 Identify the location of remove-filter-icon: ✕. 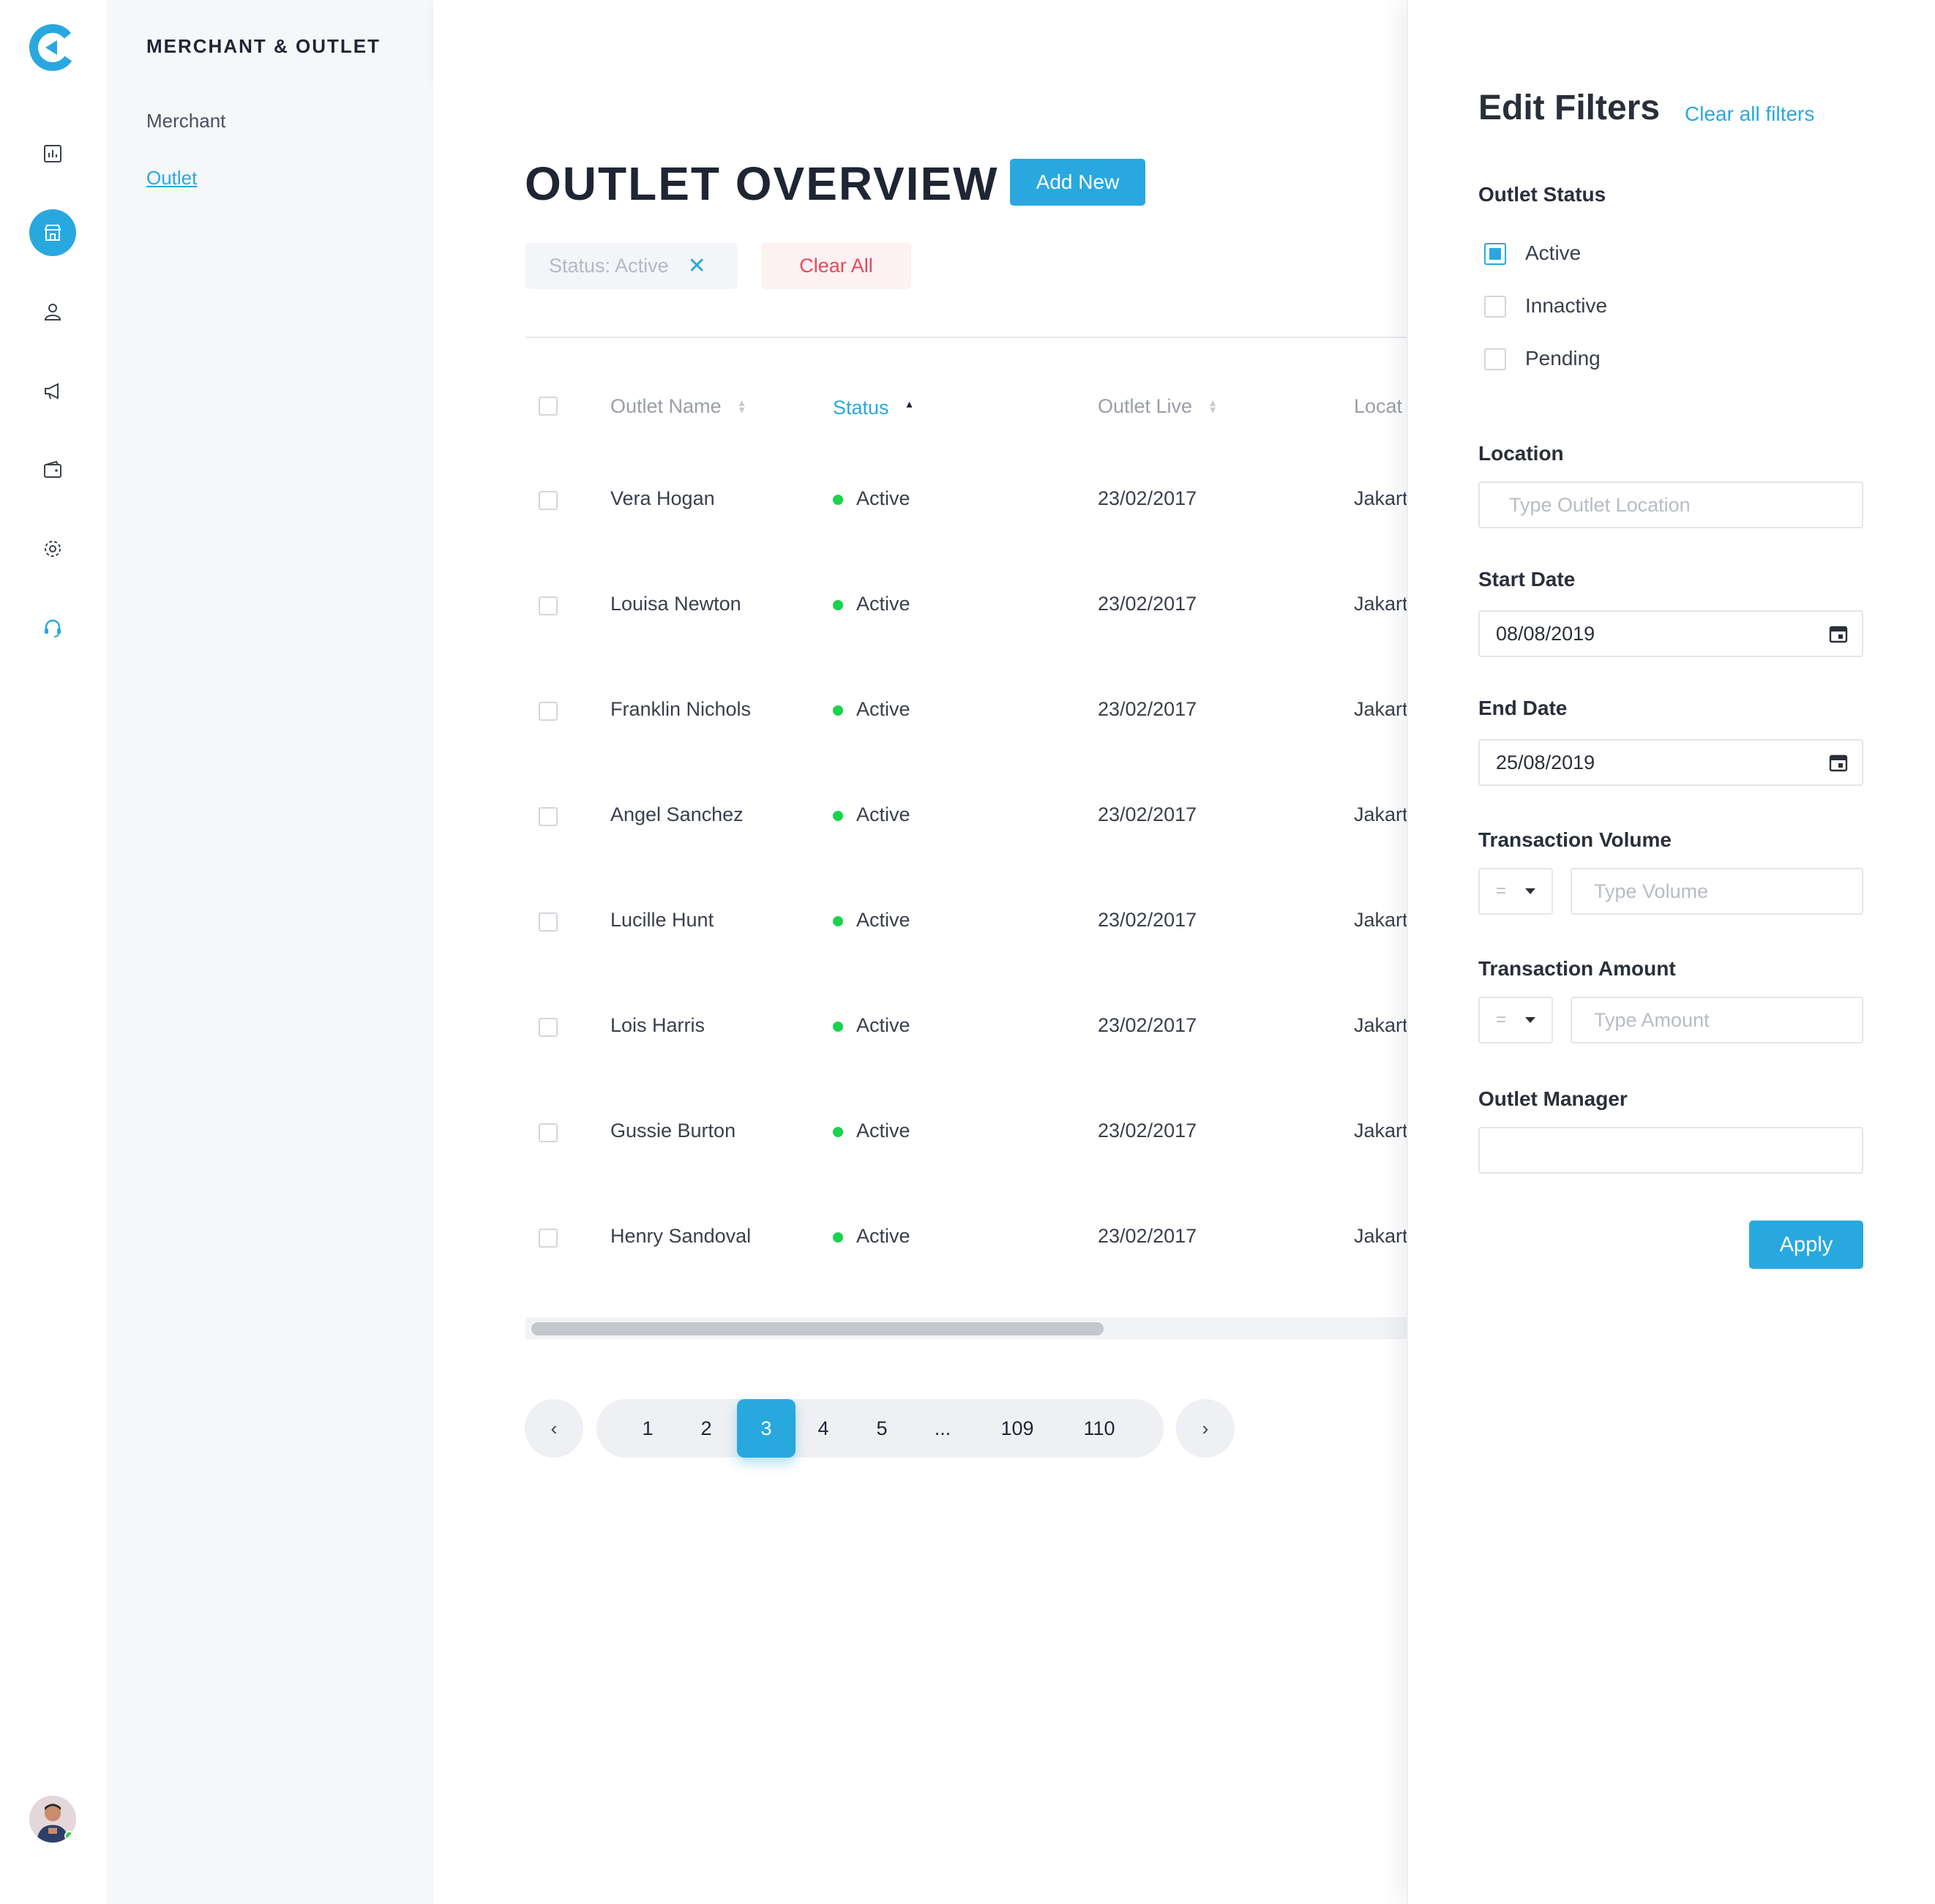
(697, 266).